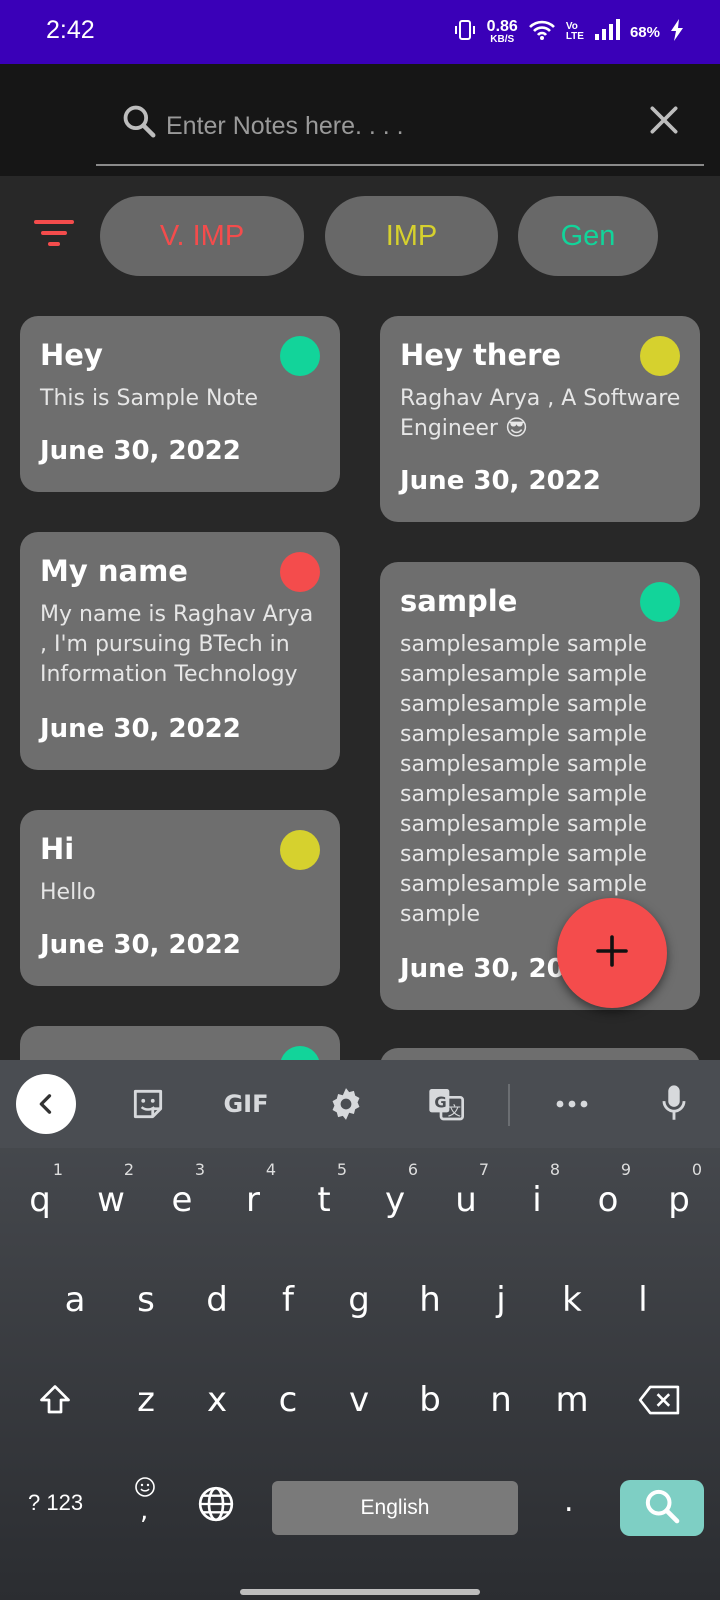 The image size is (720, 1600). What do you see at coordinates (360, 32) in the screenshot?
I see `status-bar: 2:42 0.86 KB/S Vo LTE 68%` at bounding box center [360, 32].